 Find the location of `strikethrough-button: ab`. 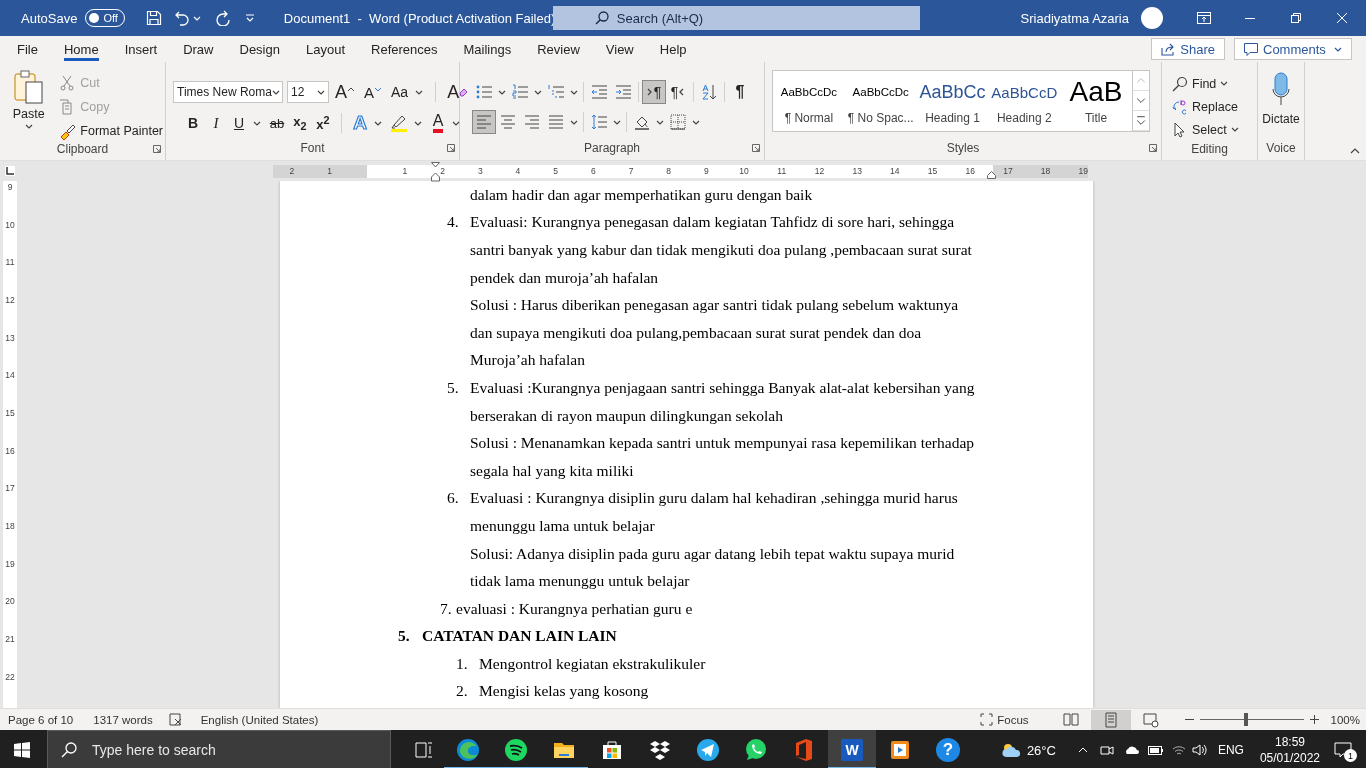

strikethrough-button: ab is located at coordinates (277, 123).